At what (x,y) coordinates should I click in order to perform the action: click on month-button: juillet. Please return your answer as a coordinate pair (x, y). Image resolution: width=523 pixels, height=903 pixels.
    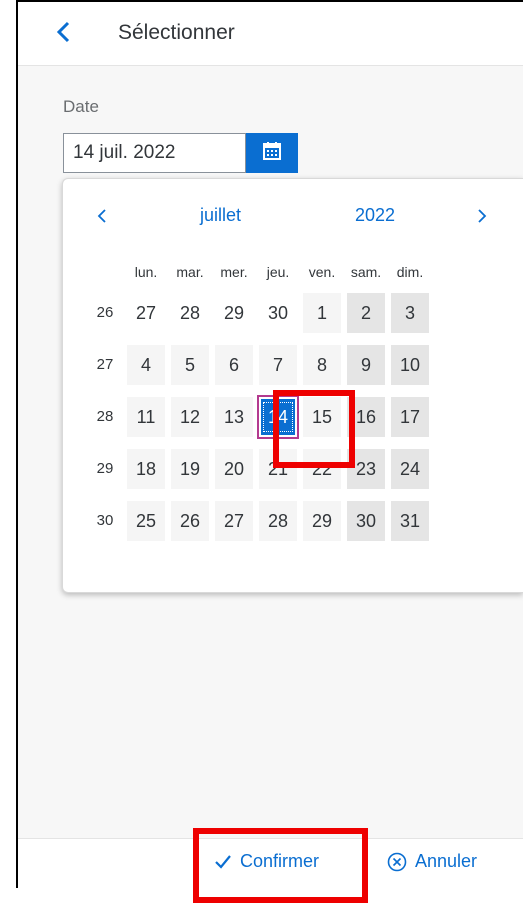
    Looking at the image, I should click on (220, 215).